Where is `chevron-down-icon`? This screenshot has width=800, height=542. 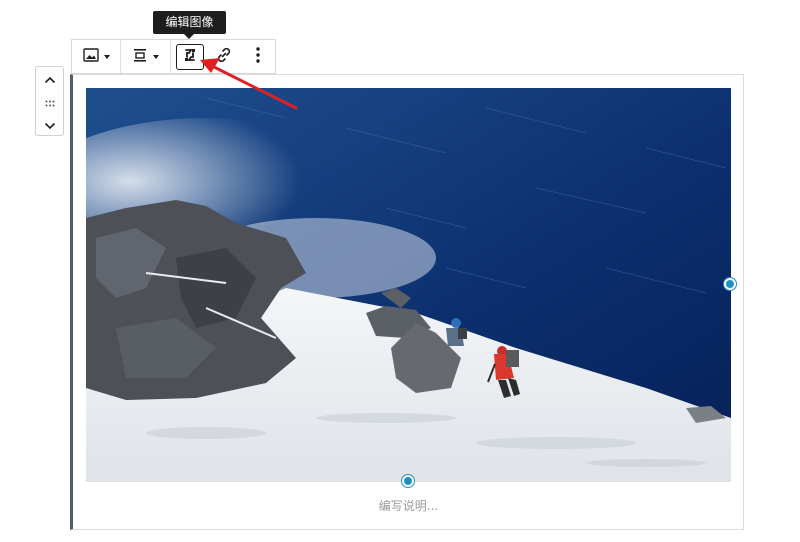 chevron-down-icon is located at coordinates (50, 124).